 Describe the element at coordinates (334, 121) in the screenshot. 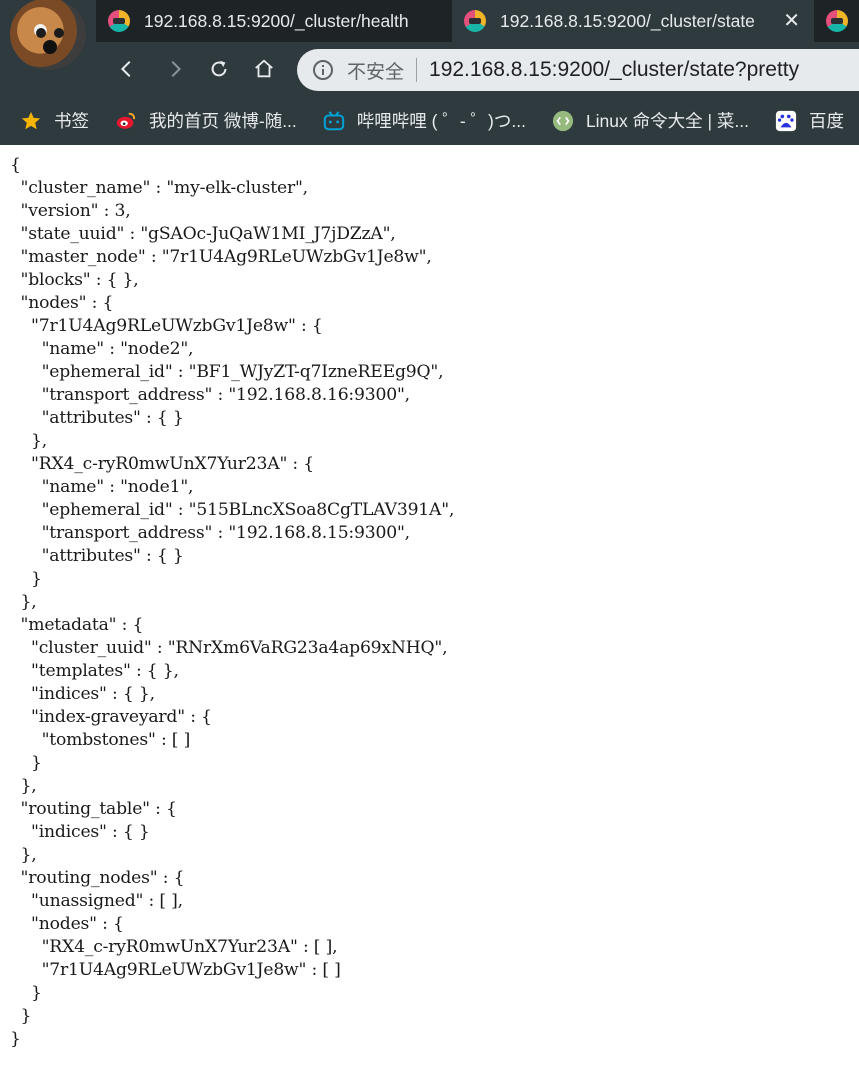

I see `bilibili-icon` at that location.